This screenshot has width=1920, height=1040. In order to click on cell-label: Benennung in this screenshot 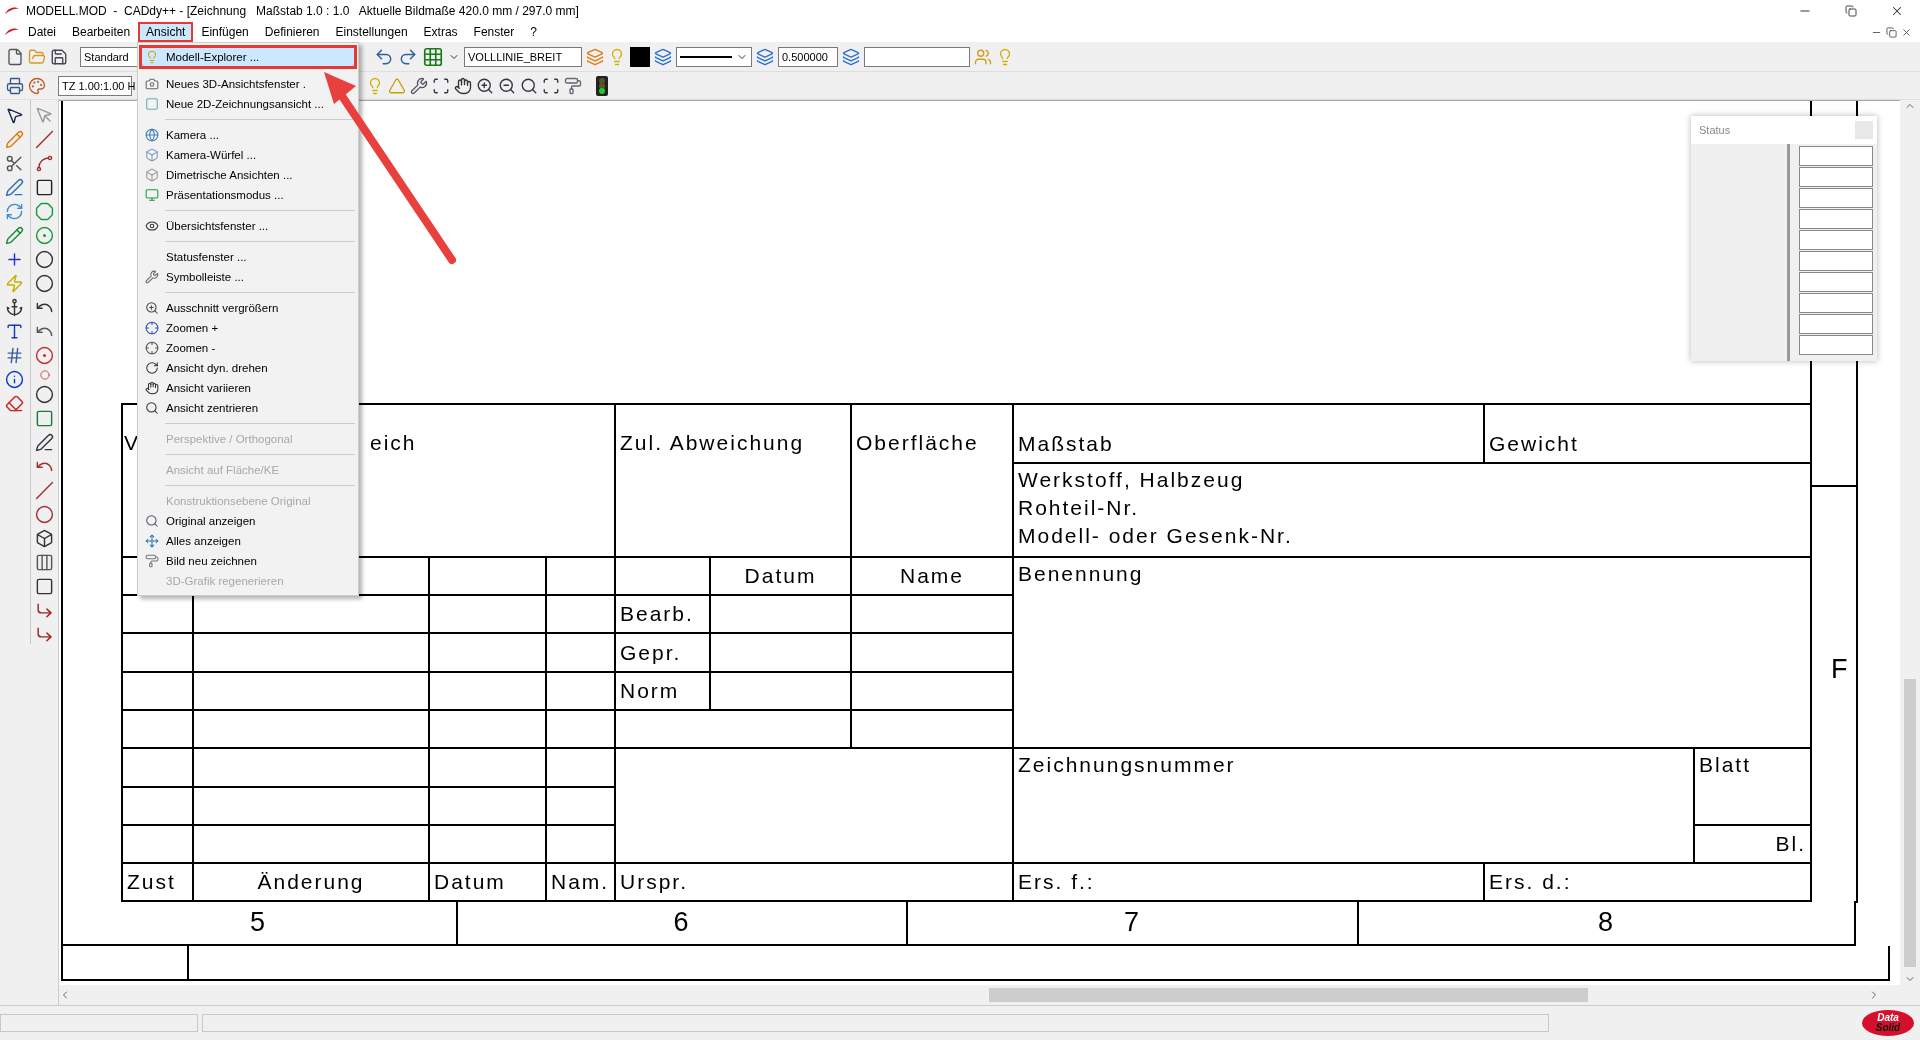, I will do `click(1081, 574)`.